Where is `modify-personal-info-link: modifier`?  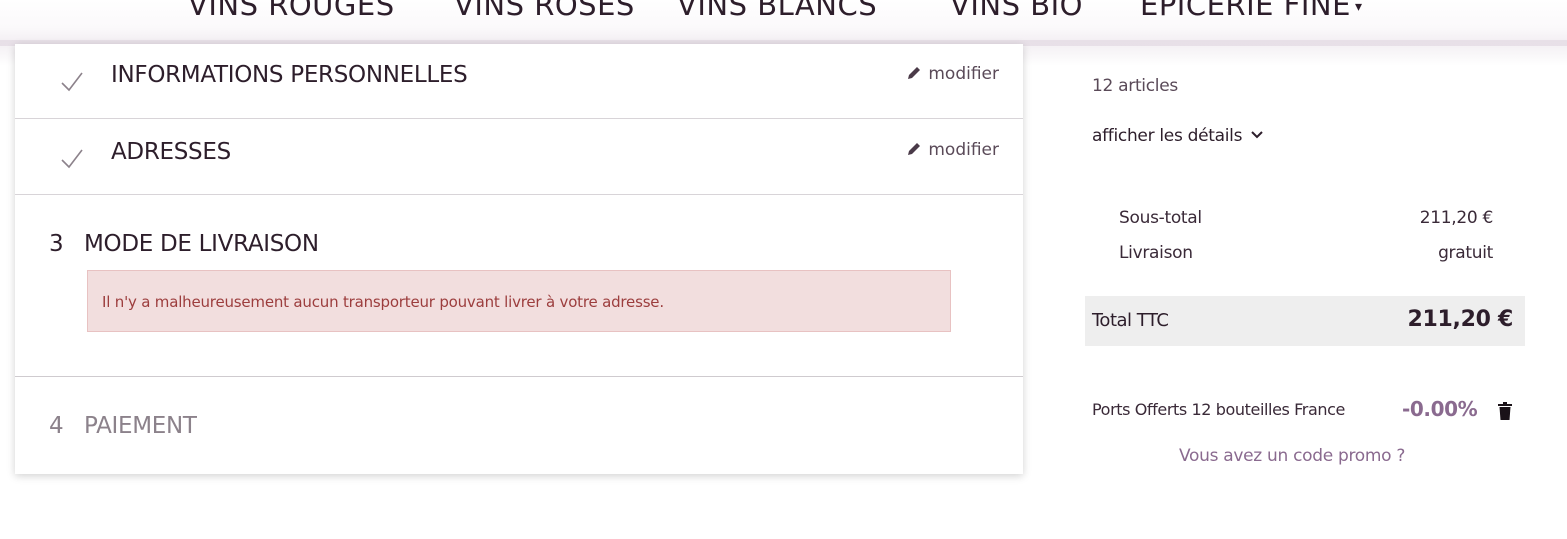 modify-personal-info-link: modifier is located at coordinates (952, 74).